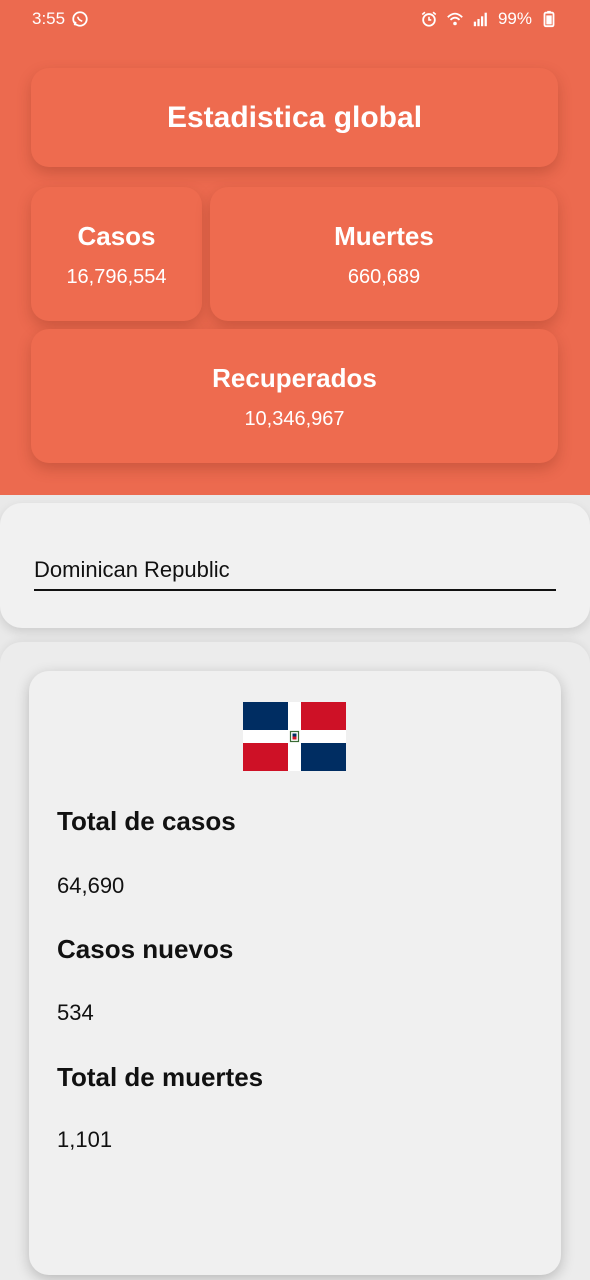 Image resolution: width=590 pixels, height=1280 pixels. I want to click on dominican-republic-flag-icon, so click(294, 736).